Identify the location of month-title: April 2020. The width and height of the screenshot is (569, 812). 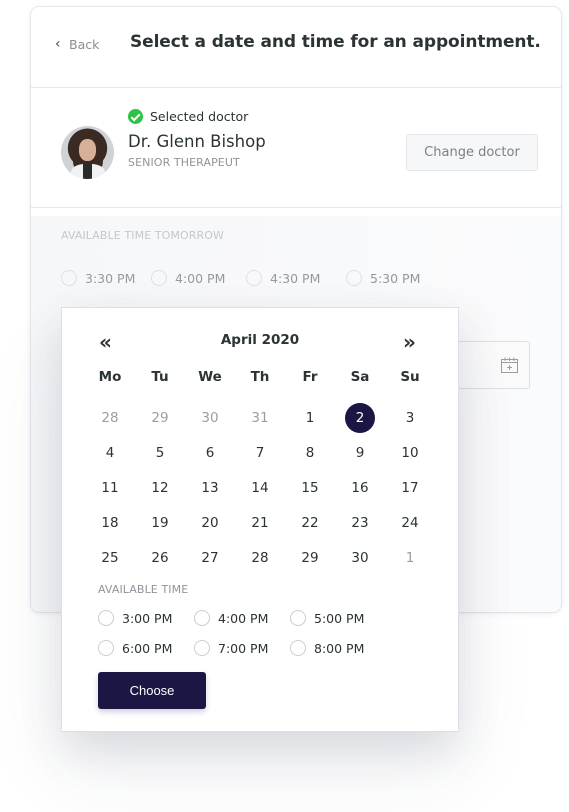
(260, 340).